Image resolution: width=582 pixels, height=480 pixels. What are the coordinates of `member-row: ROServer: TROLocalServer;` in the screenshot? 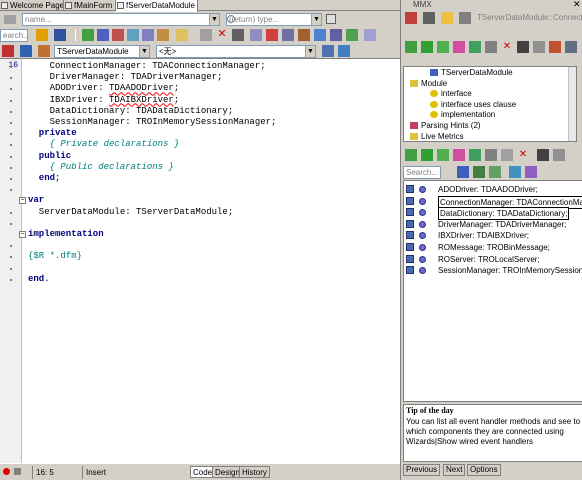 It's located at (493, 259).